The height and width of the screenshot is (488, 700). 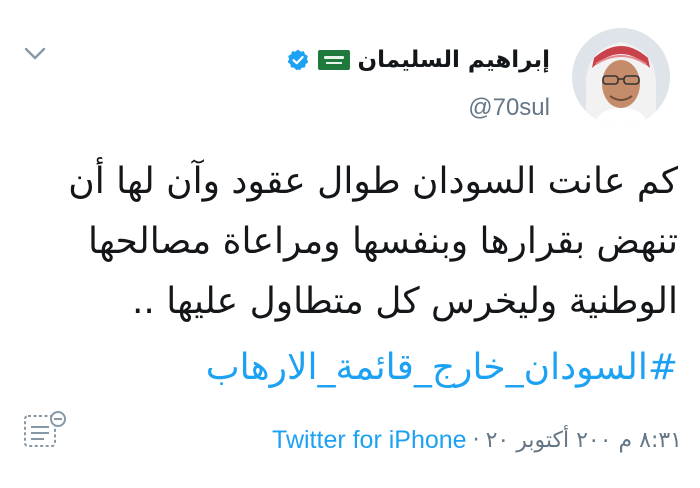 What do you see at coordinates (35, 54) in the screenshot?
I see `chevron-down-icon` at bounding box center [35, 54].